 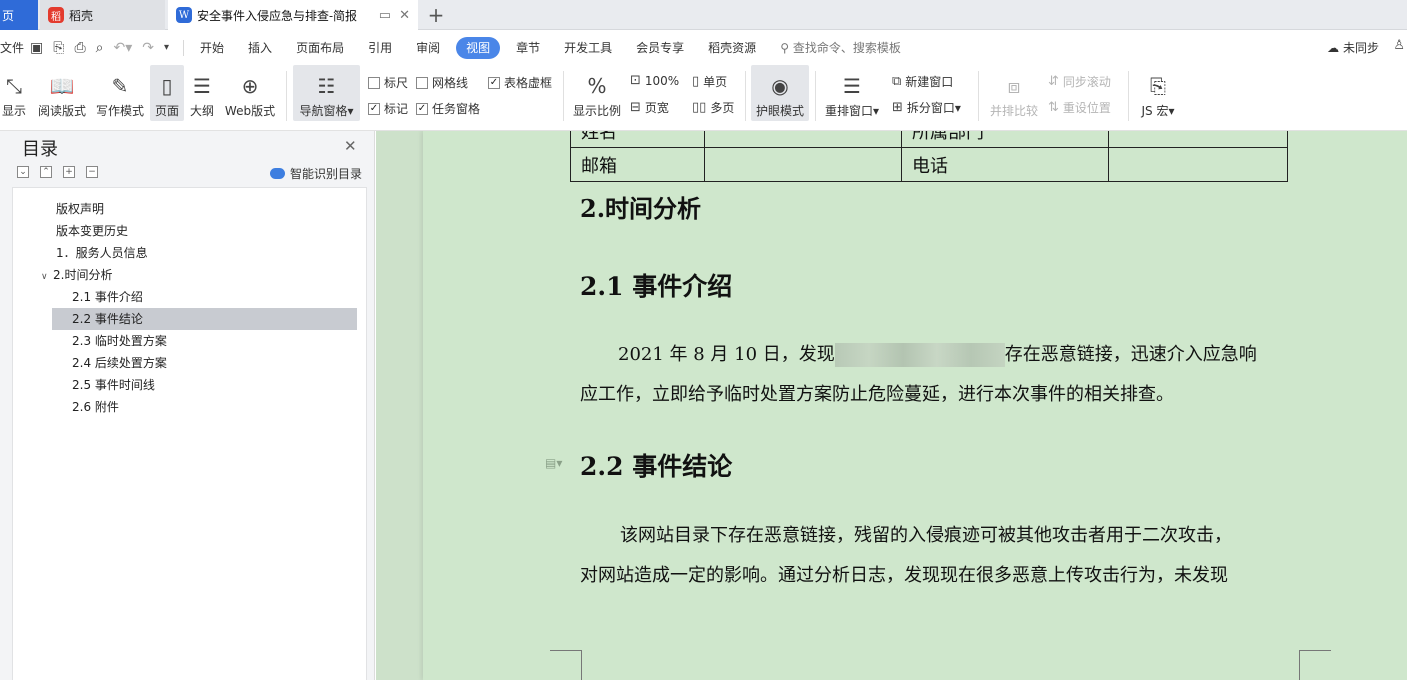 What do you see at coordinates (189, 275) in the screenshot?
I see `toc-item: ∨ 2.时间分析` at bounding box center [189, 275].